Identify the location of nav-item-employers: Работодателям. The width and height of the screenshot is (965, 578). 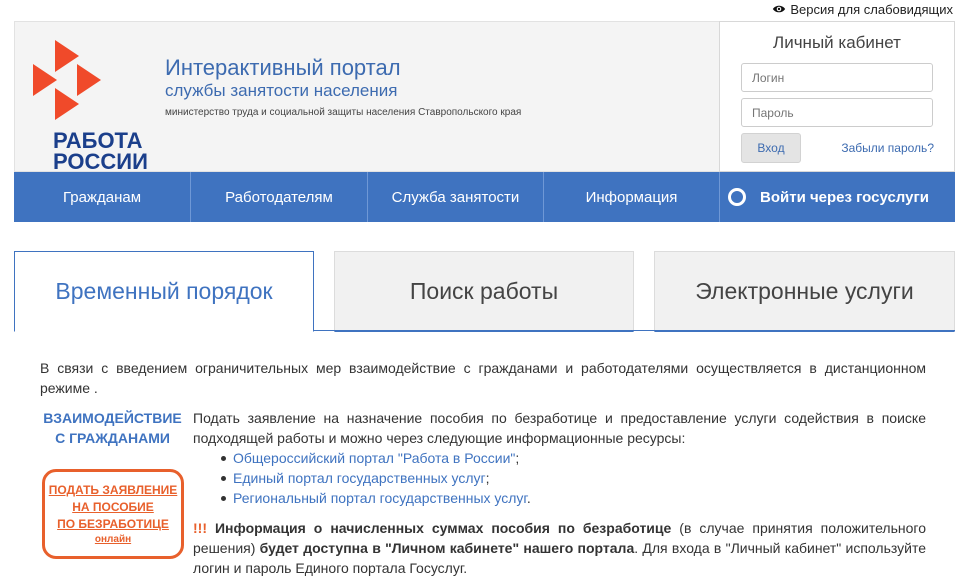
(279, 197).